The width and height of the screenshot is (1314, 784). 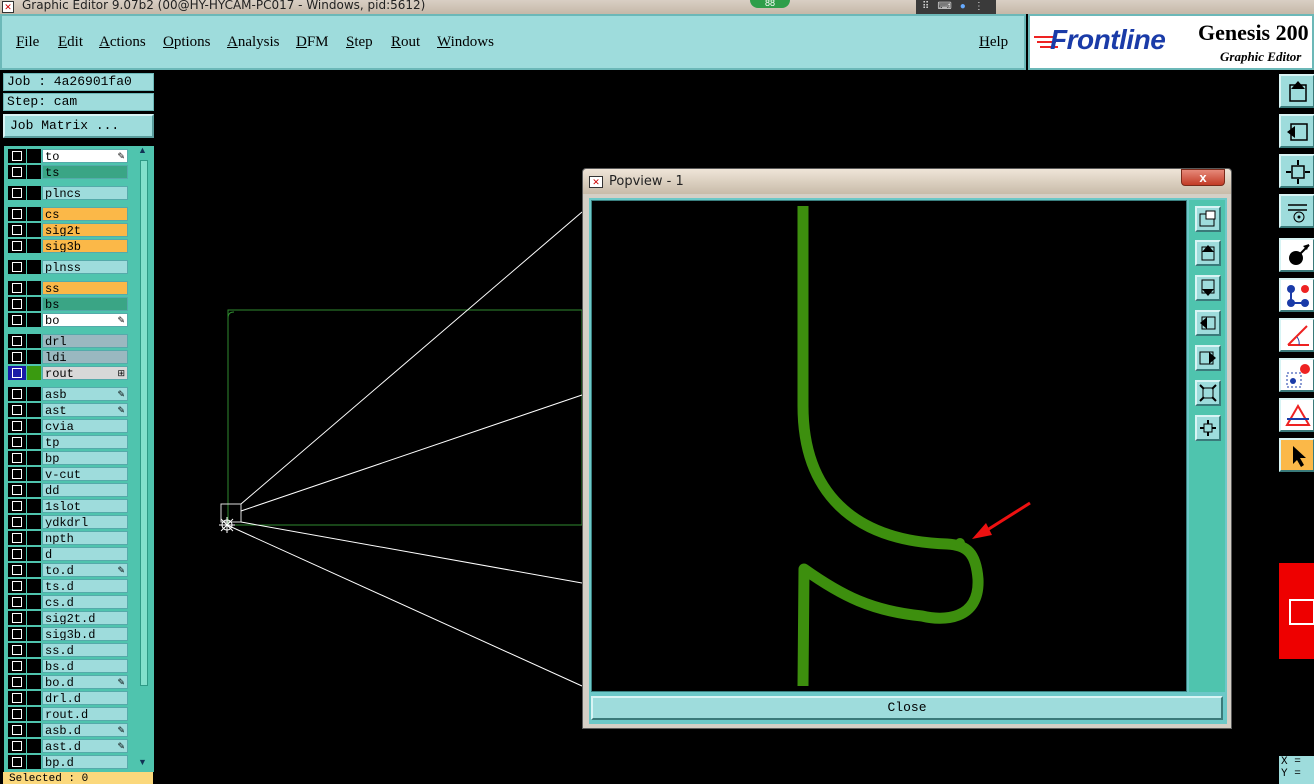 What do you see at coordinates (1208, 393) in the screenshot?
I see `zoom-fit-tool` at bounding box center [1208, 393].